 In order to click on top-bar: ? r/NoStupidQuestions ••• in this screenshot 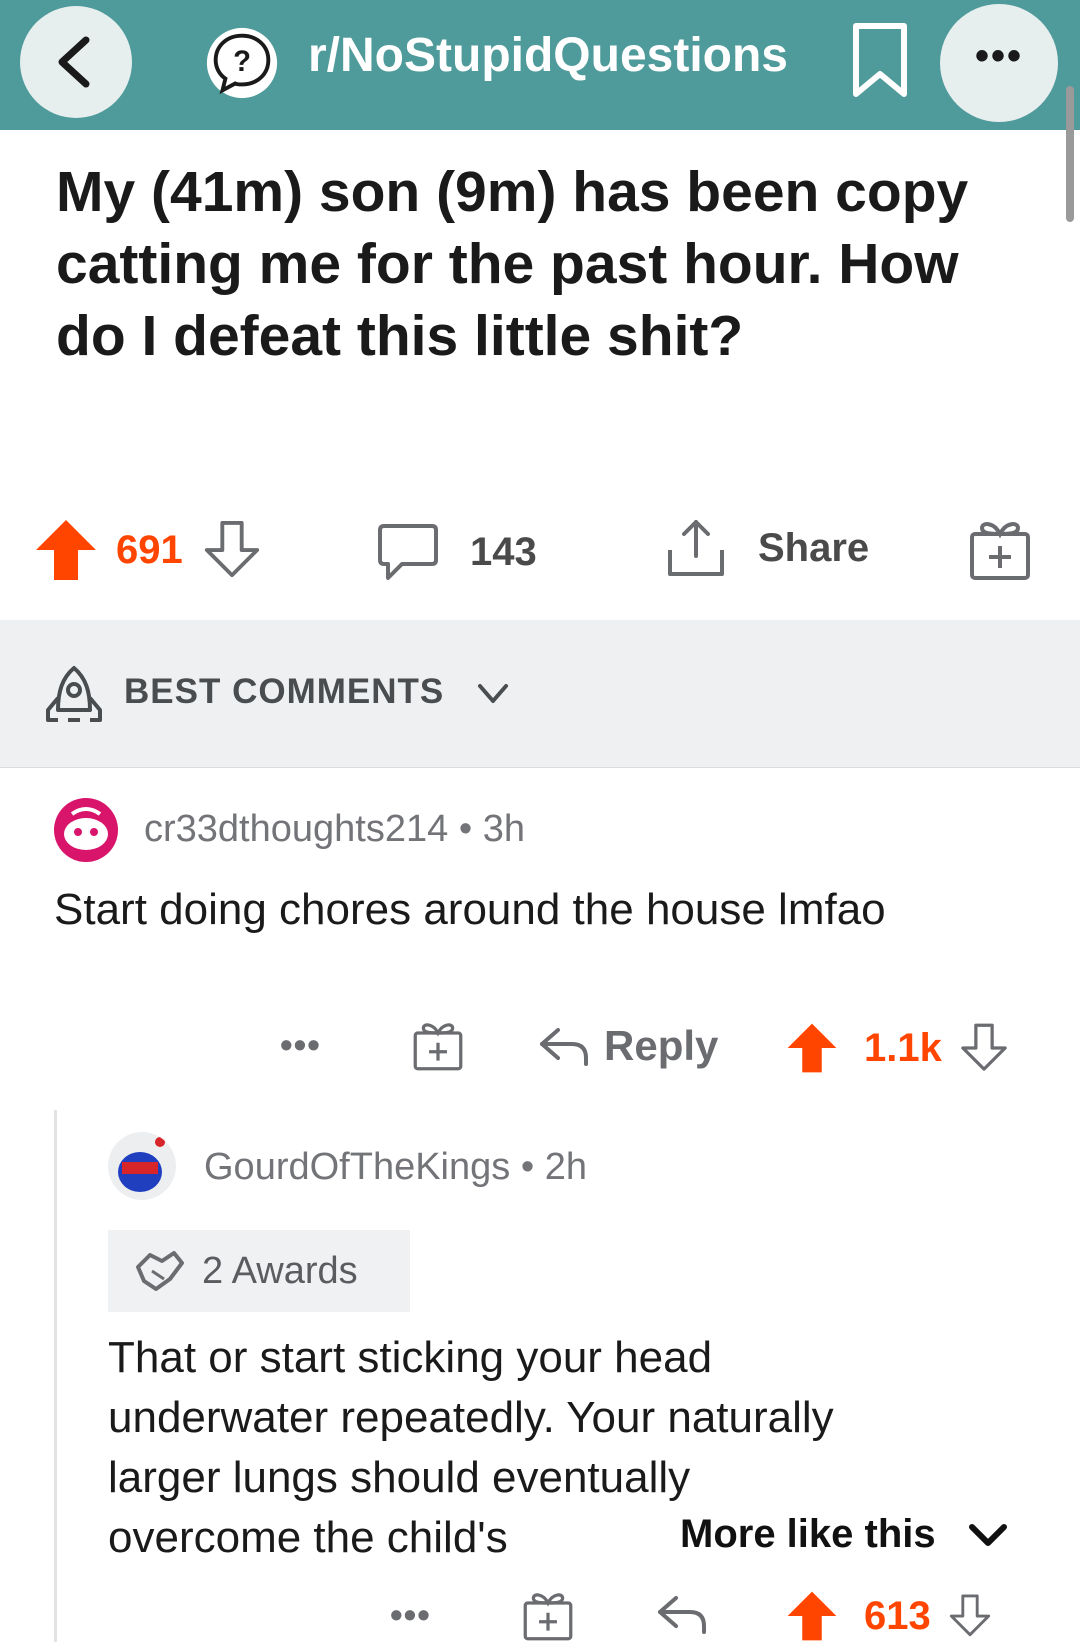, I will do `click(540, 65)`.